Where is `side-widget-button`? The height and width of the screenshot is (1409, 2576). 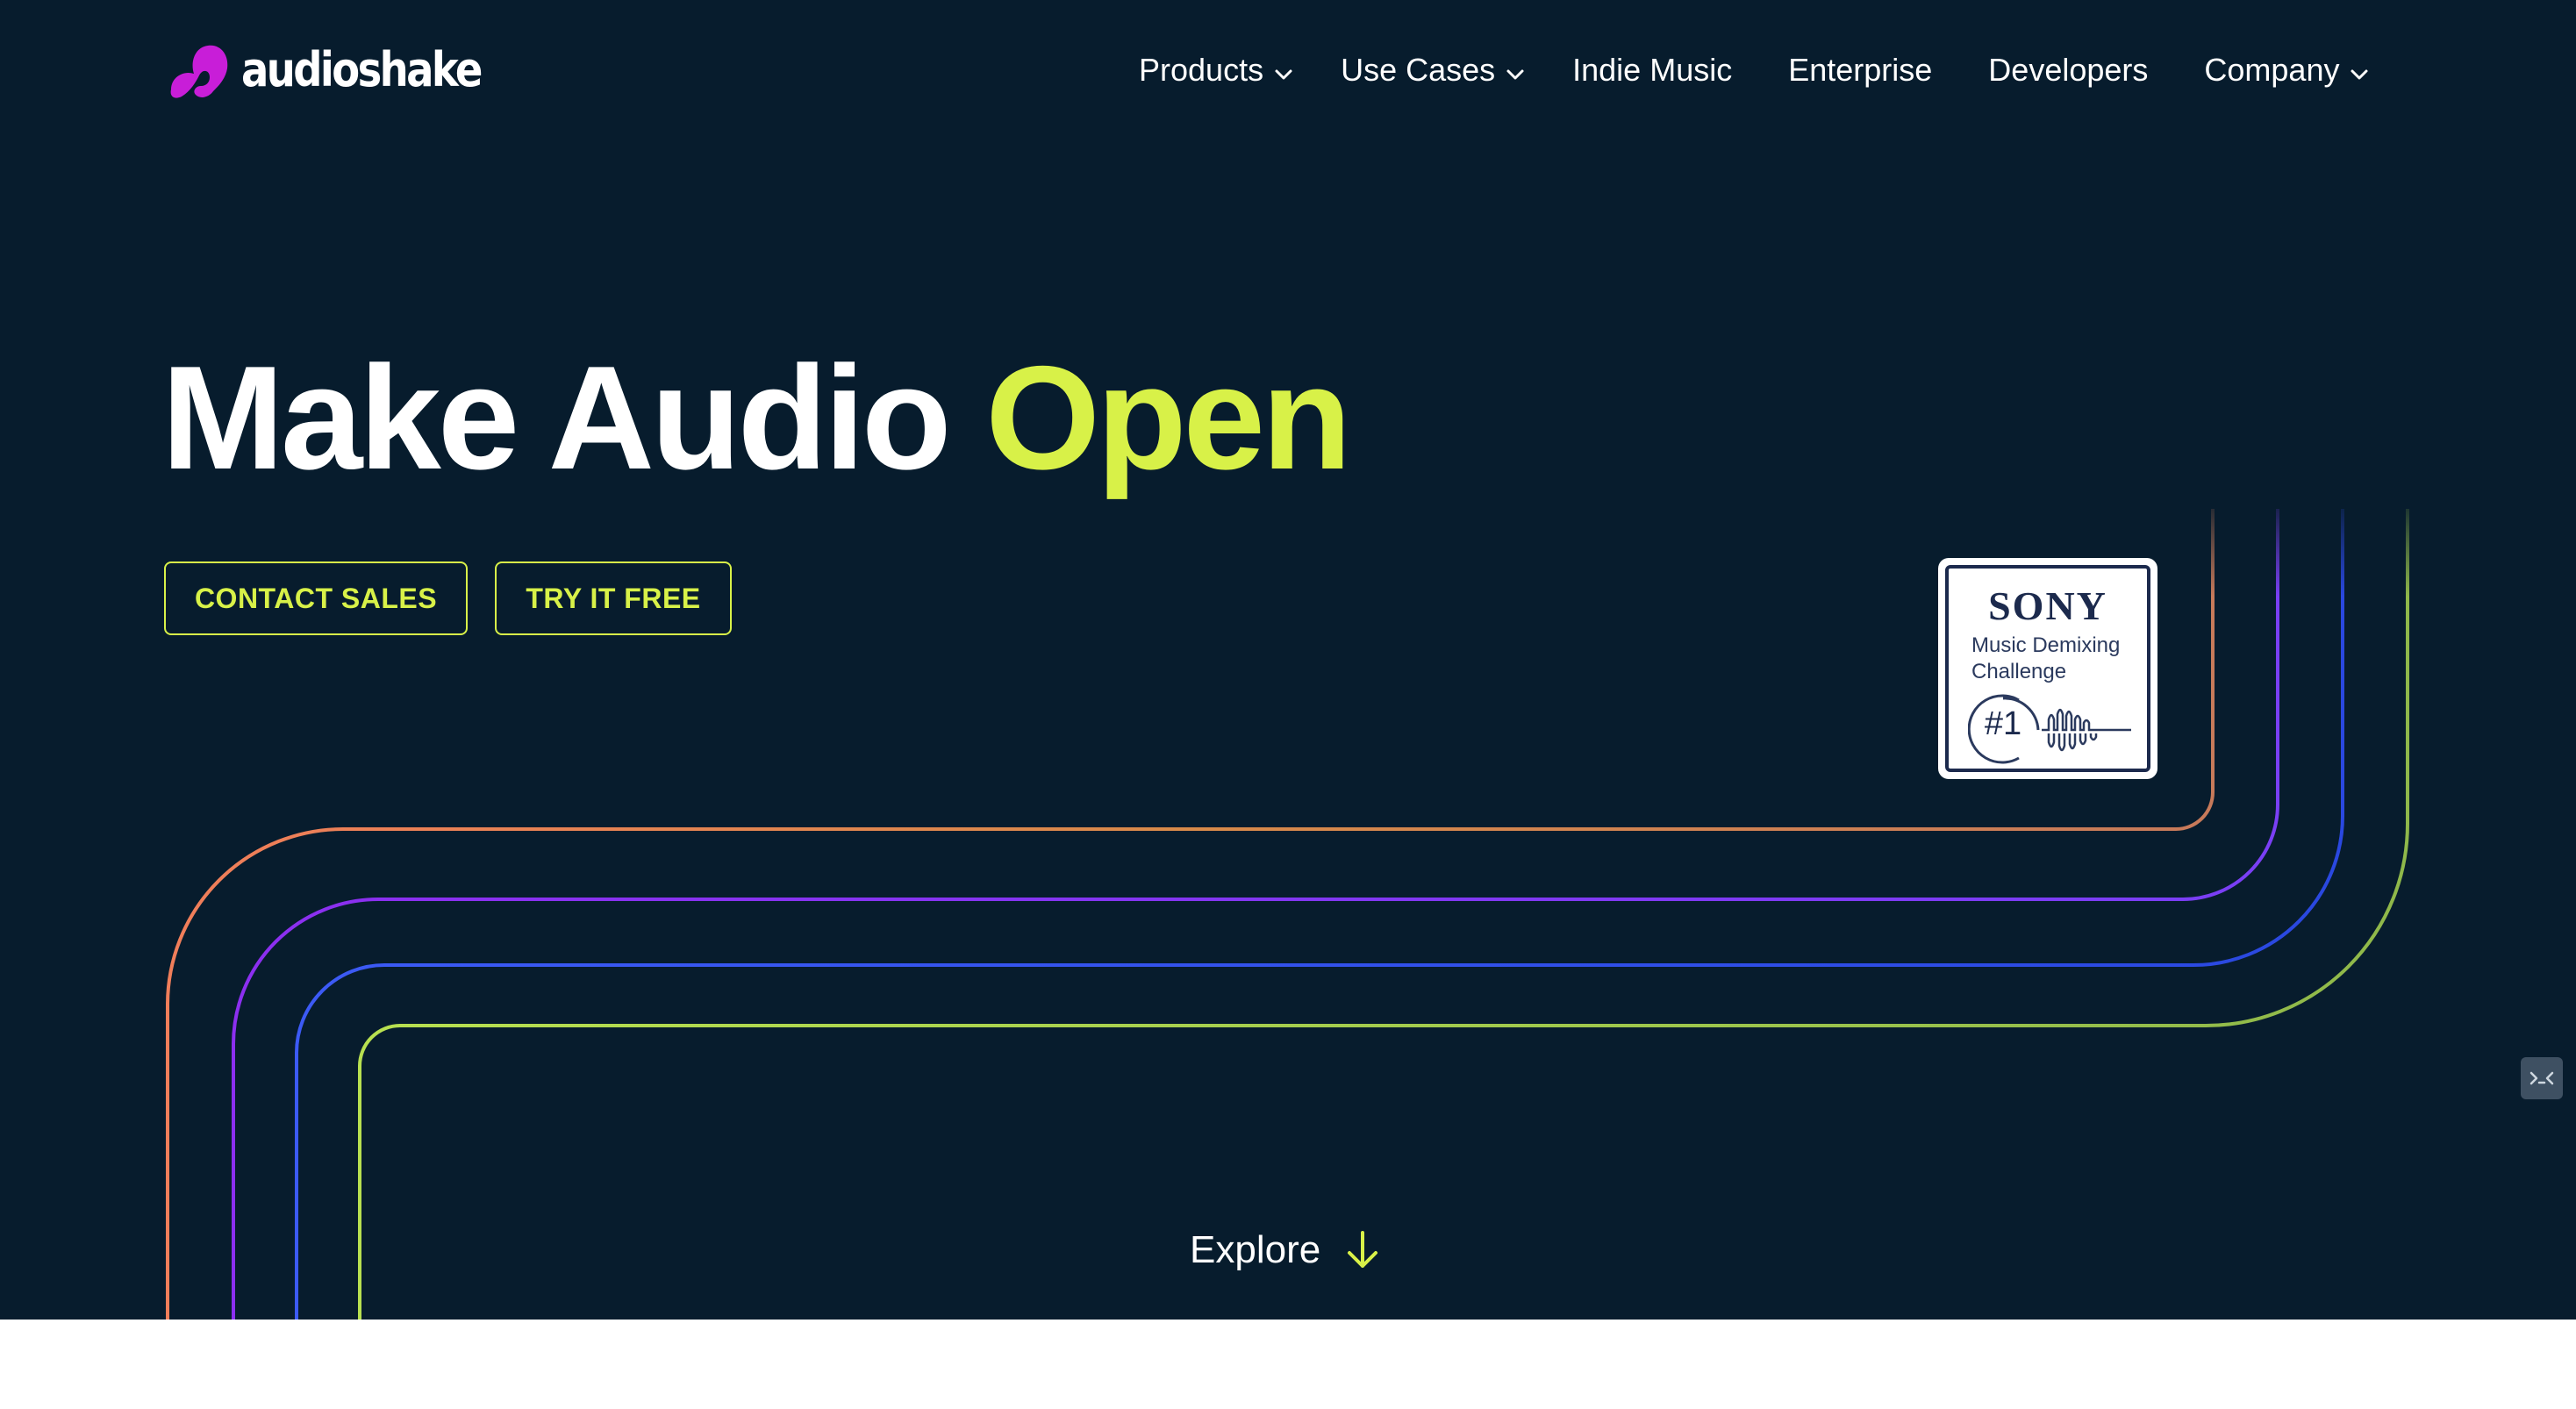
side-widget-button is located at coordinates (2542, 1078).